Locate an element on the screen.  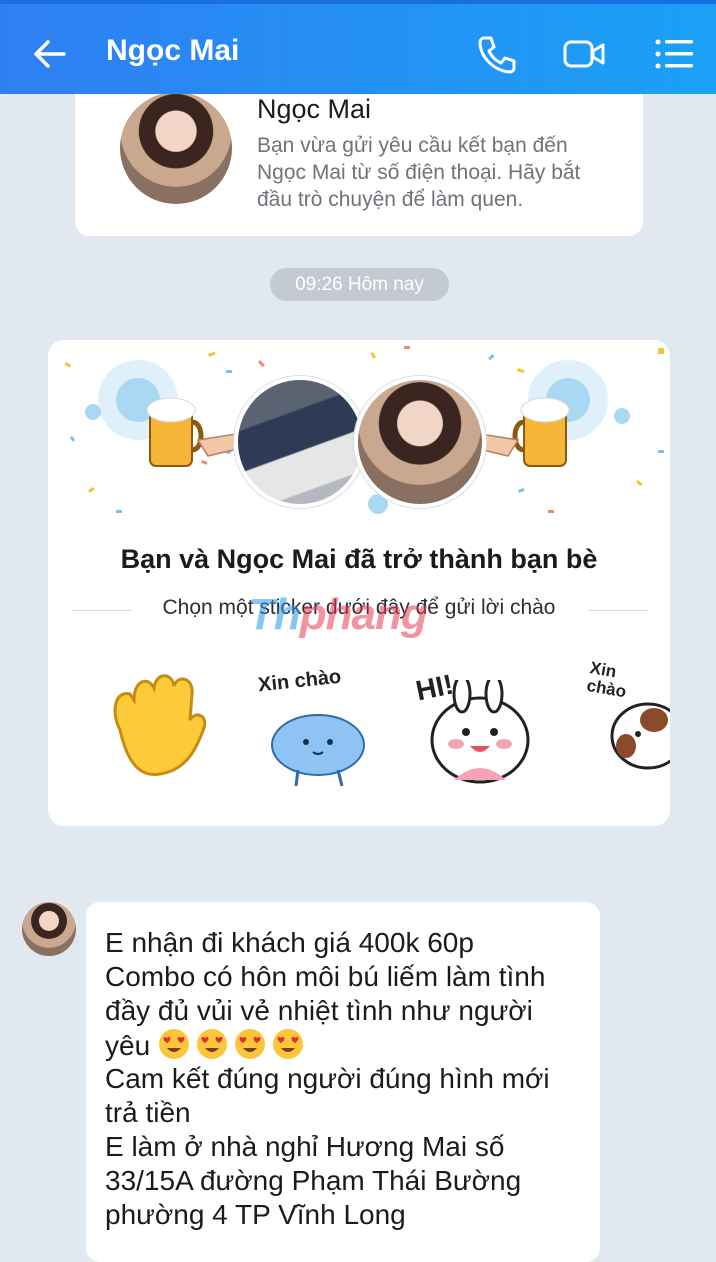
contact-name-title: Ngọc Mai is located at coordinates (172, 51).